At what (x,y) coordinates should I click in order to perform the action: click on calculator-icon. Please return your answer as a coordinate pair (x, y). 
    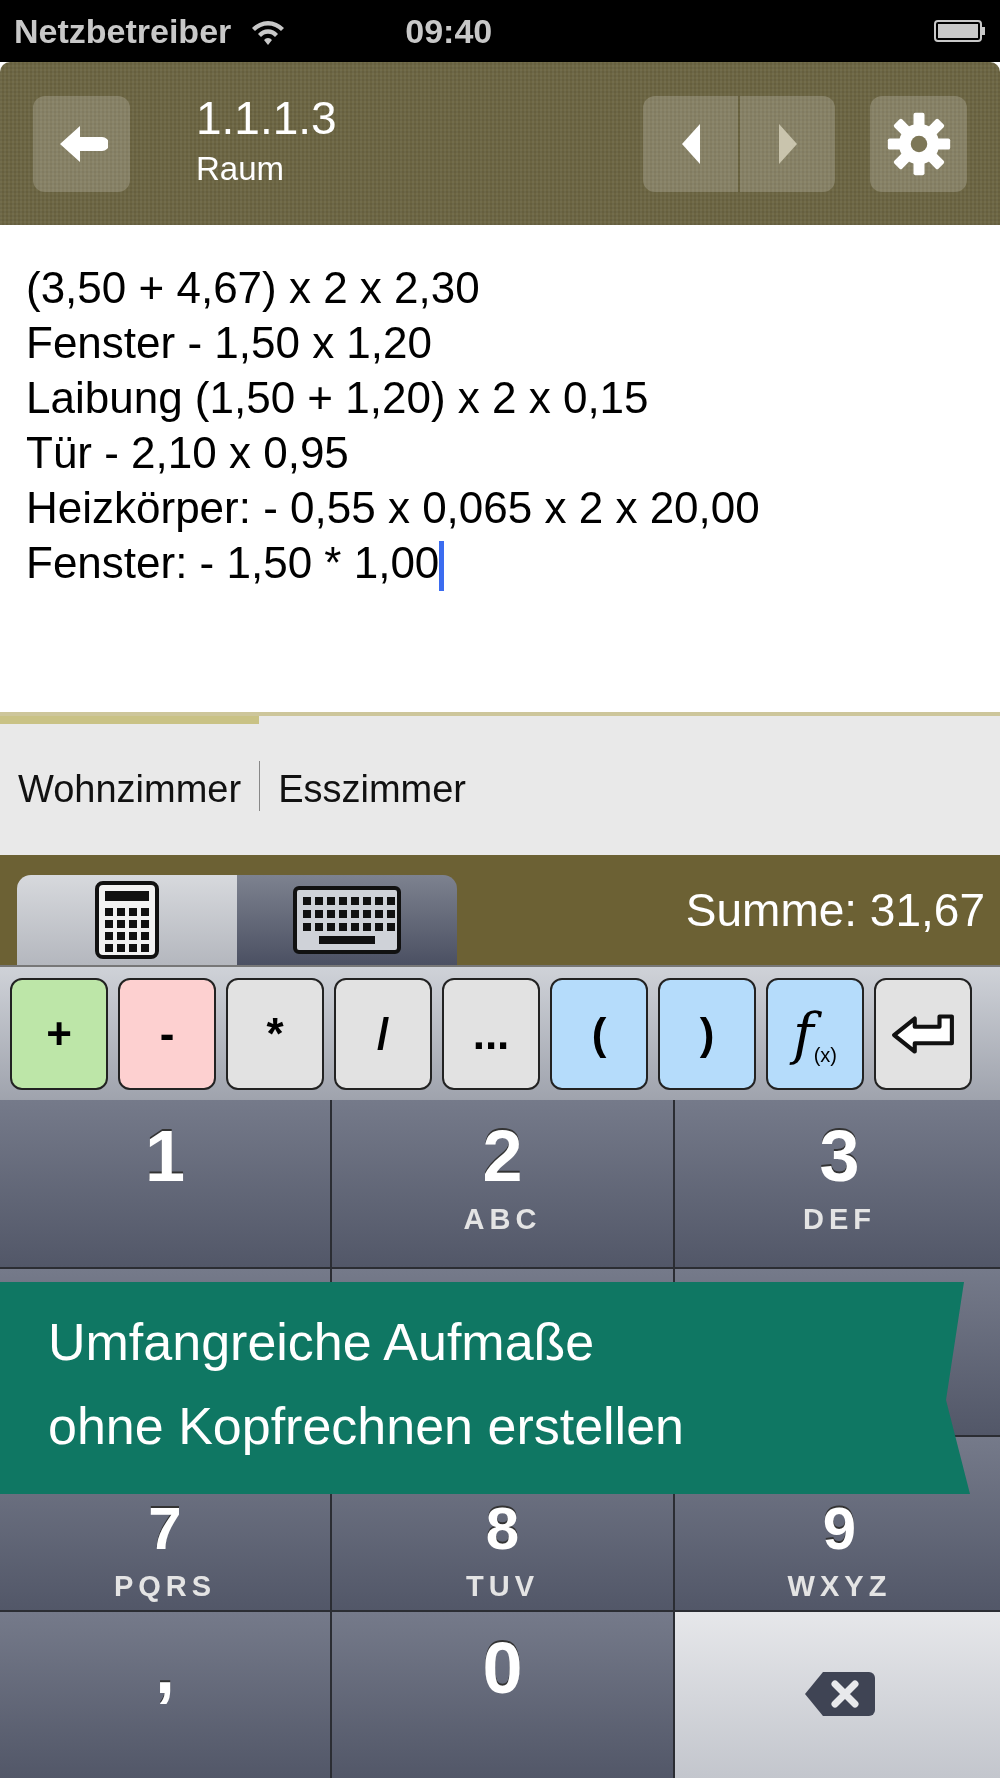
    Looking at the image, I should click on (127, 920).